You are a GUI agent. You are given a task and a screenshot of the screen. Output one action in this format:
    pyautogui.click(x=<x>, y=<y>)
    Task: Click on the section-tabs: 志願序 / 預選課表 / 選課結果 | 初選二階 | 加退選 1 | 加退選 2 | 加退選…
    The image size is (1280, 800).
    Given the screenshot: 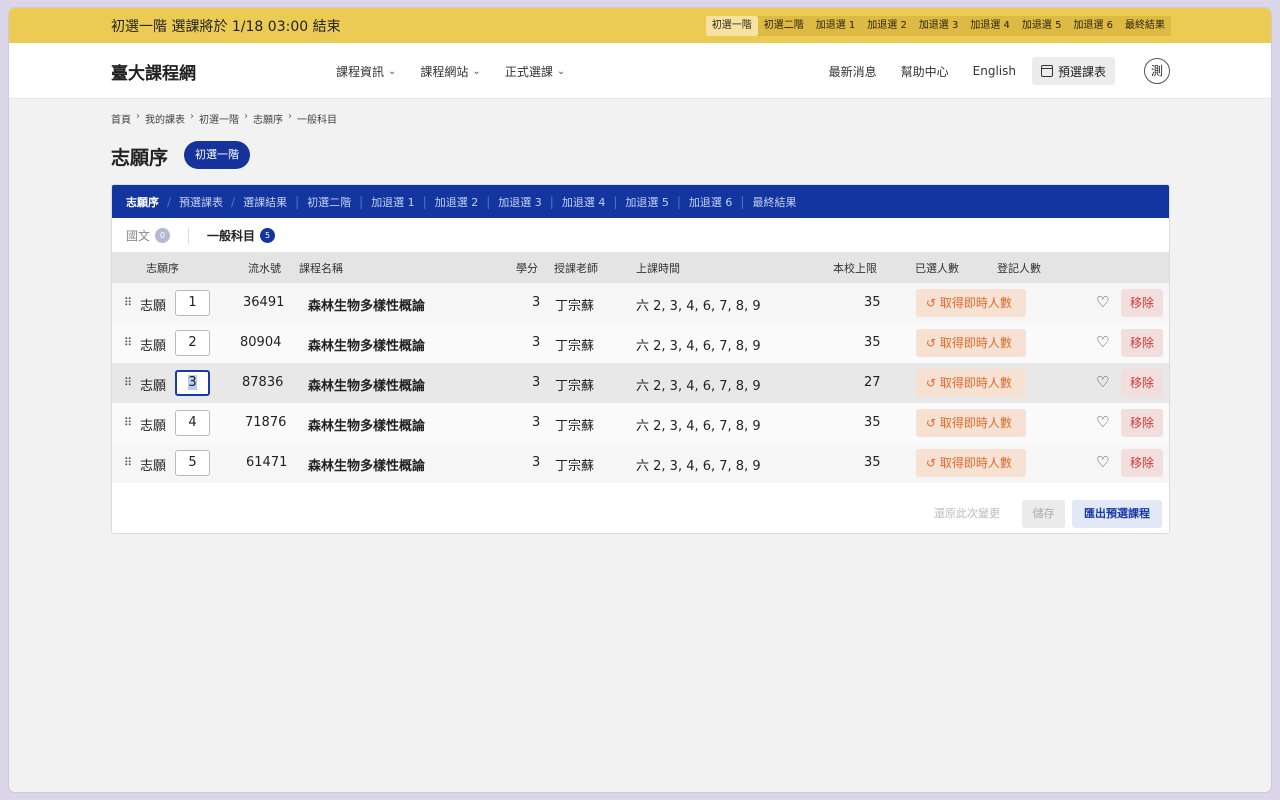 What is the action you would take?
    pyautogui.click(x=640, y=201)
    